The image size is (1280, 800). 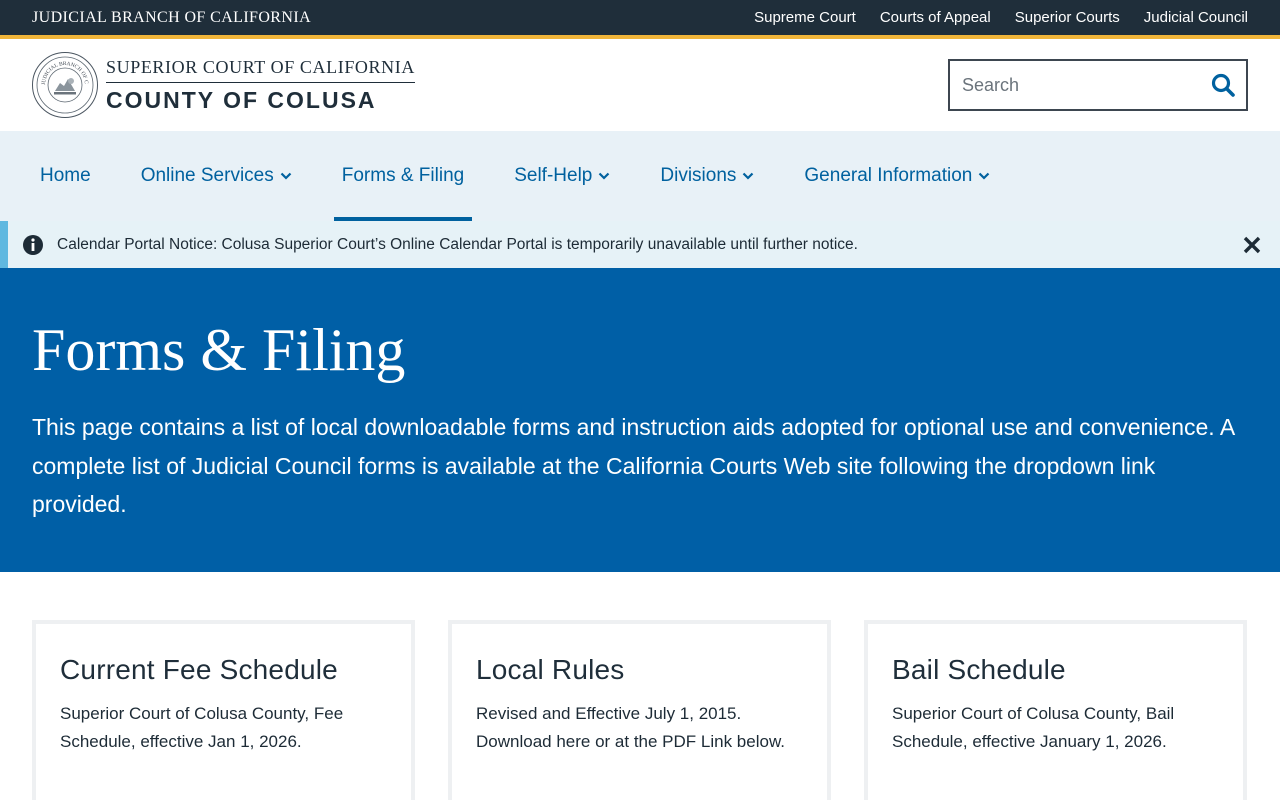 I want to click on nav-label: Divisions, so click(x=698, y=175).